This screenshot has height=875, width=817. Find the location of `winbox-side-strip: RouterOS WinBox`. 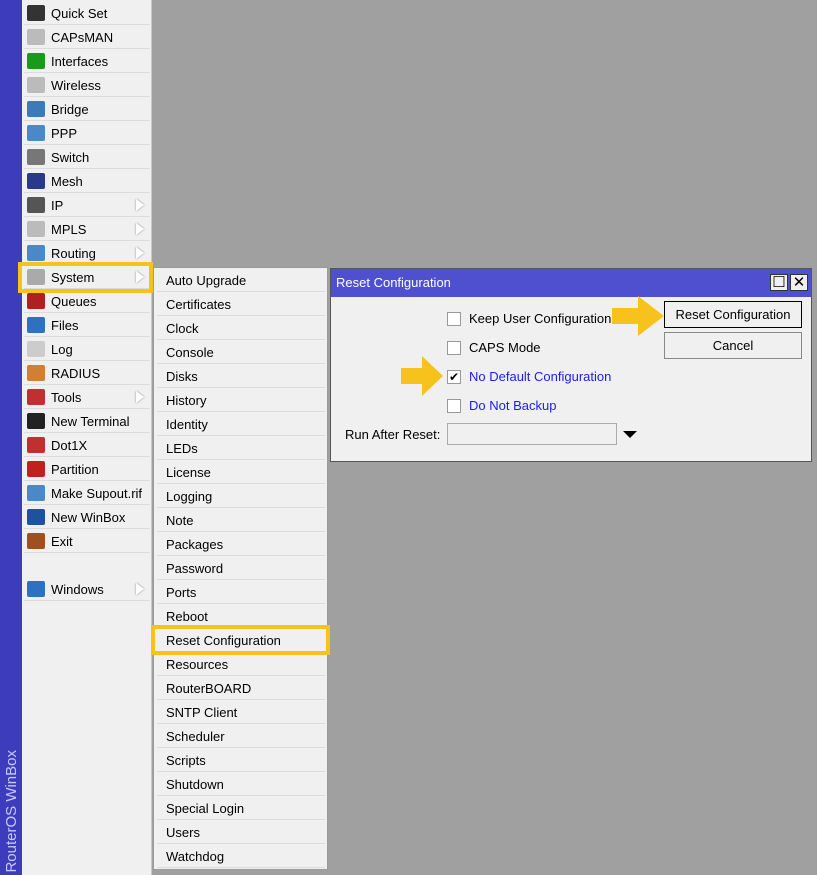

winbox-side-strip: RouterOS WinBox is located at coordinates (11, 437).